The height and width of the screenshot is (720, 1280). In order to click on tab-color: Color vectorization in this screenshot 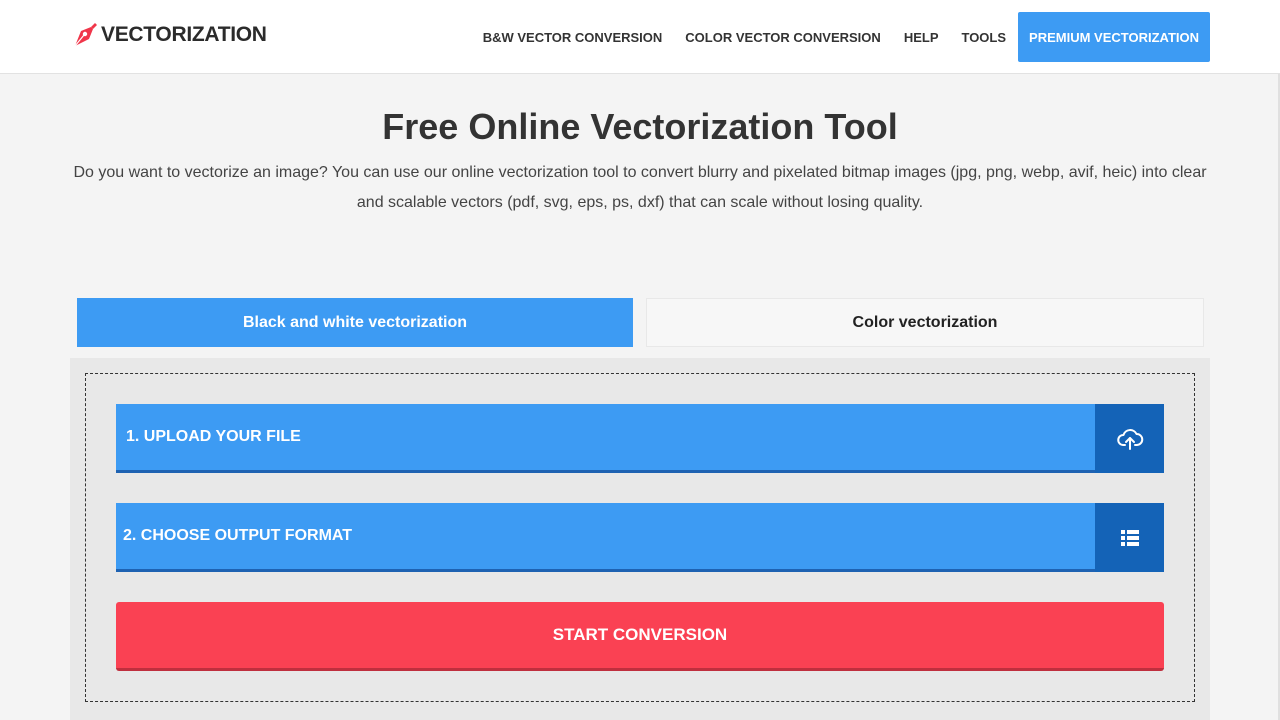, I will do `click(925, 322)`.